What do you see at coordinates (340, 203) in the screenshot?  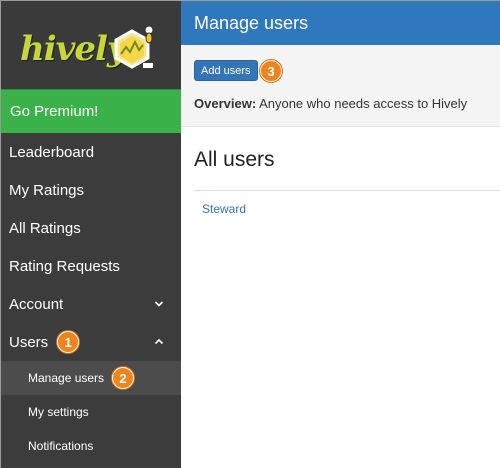 I see `user-link-steward: Steward` at bounding box center [340, 203].